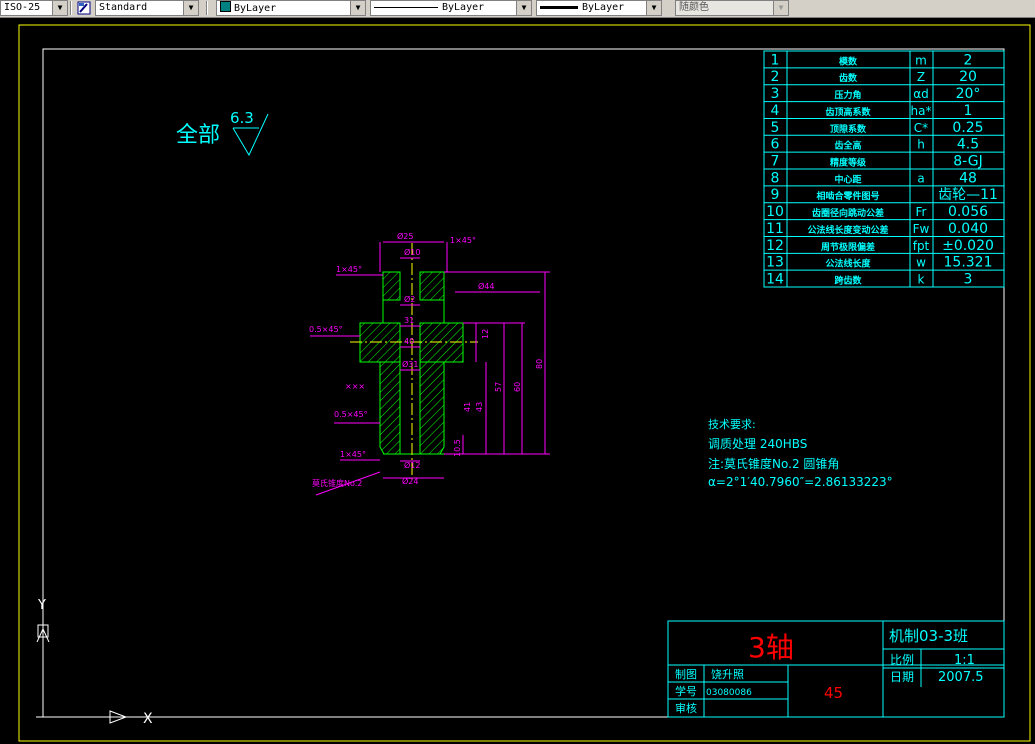  I want to click on roughness-symbol: 全部 6.3, so click(222, 133).